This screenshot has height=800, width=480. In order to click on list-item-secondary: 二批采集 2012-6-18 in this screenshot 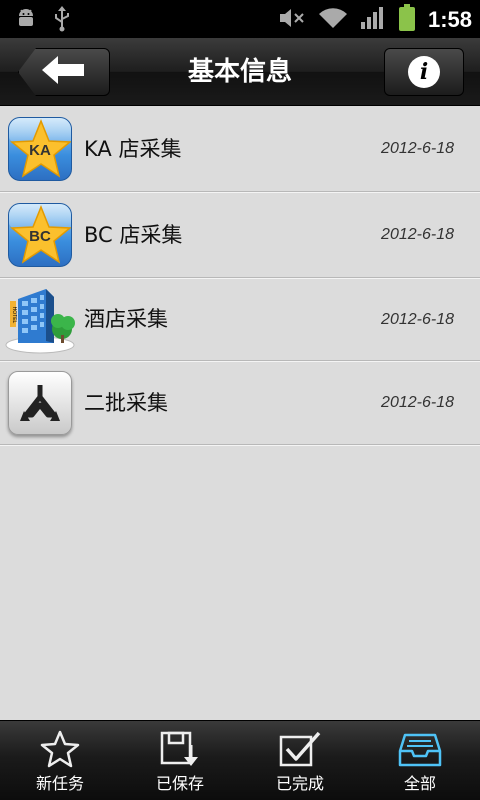, I will do `click(240, 403)`.